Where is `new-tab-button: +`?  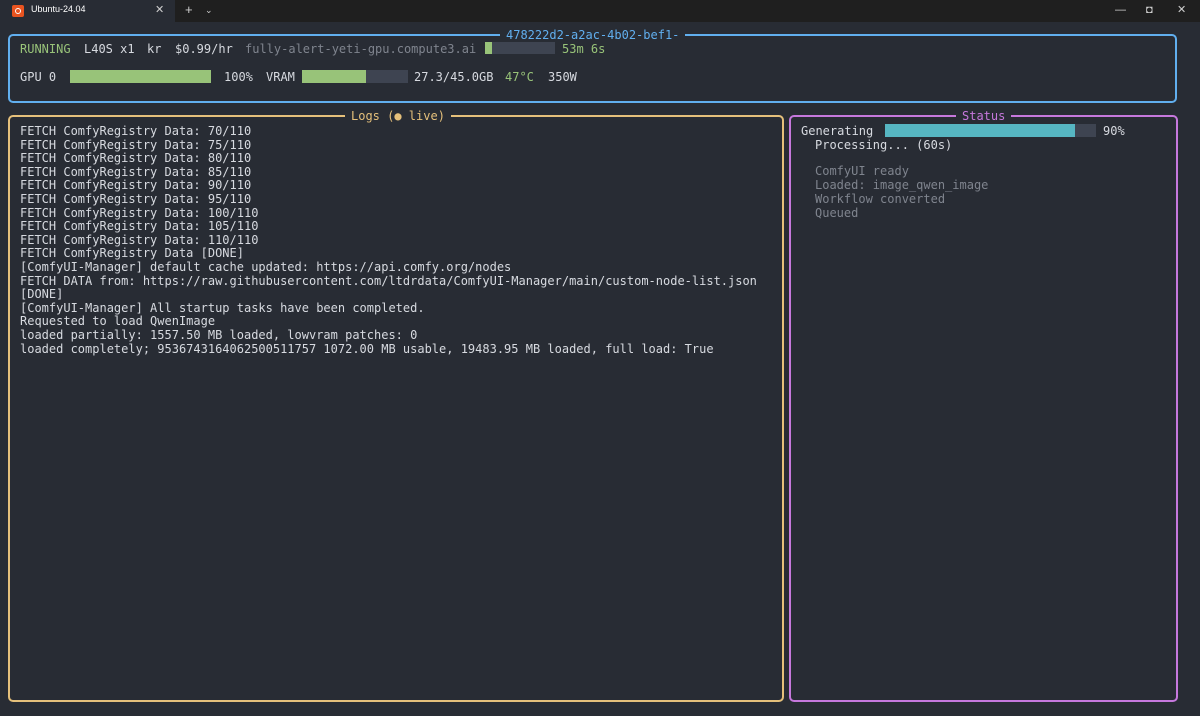 new-tab-button: + is located at coordinates (189, 10).